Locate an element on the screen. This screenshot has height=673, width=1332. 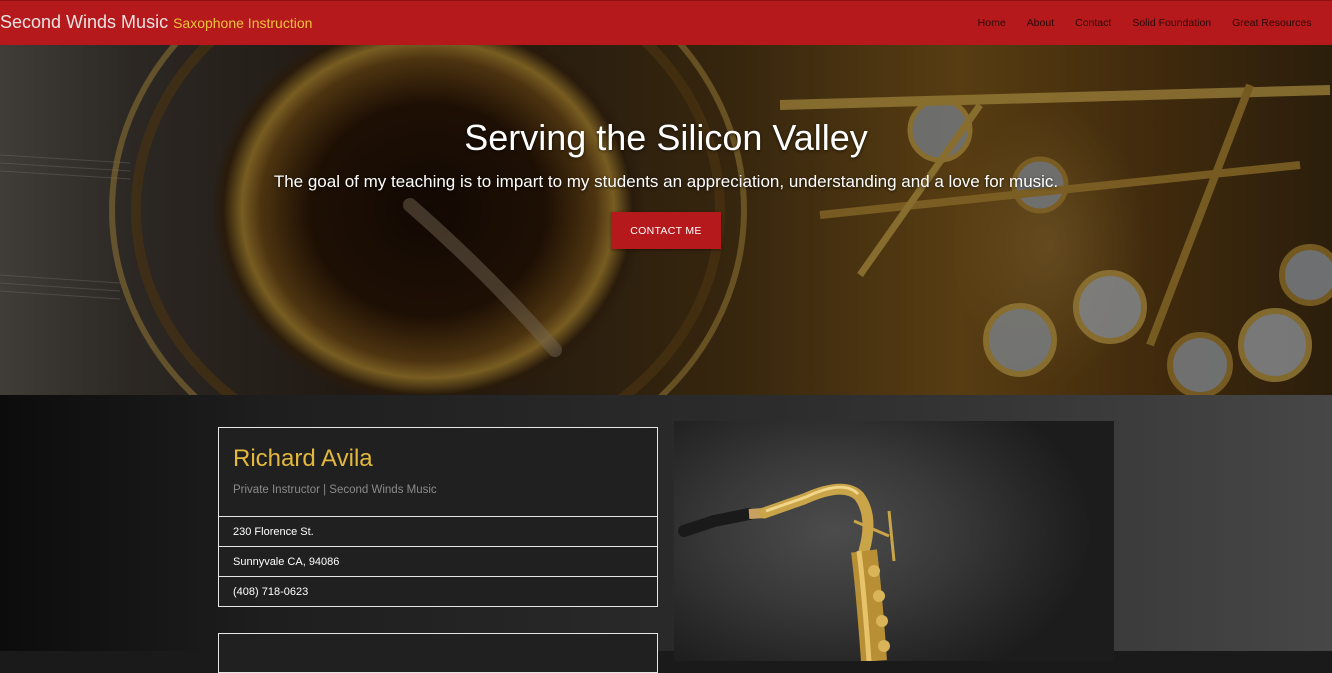
phone-number: (408) 718-0623 is located at coordinates (438, 592).